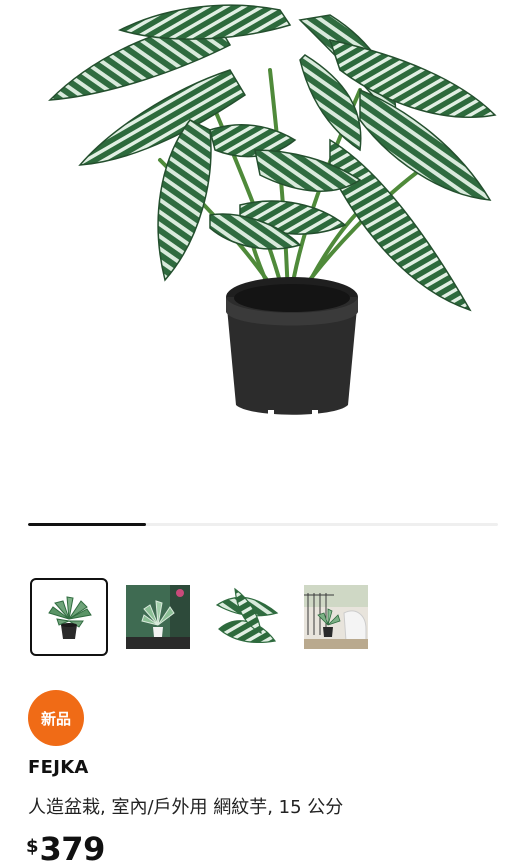 The height and width of the screenshot is (868, 526). I want to click on thumbnail-strip, so click(209, 617).